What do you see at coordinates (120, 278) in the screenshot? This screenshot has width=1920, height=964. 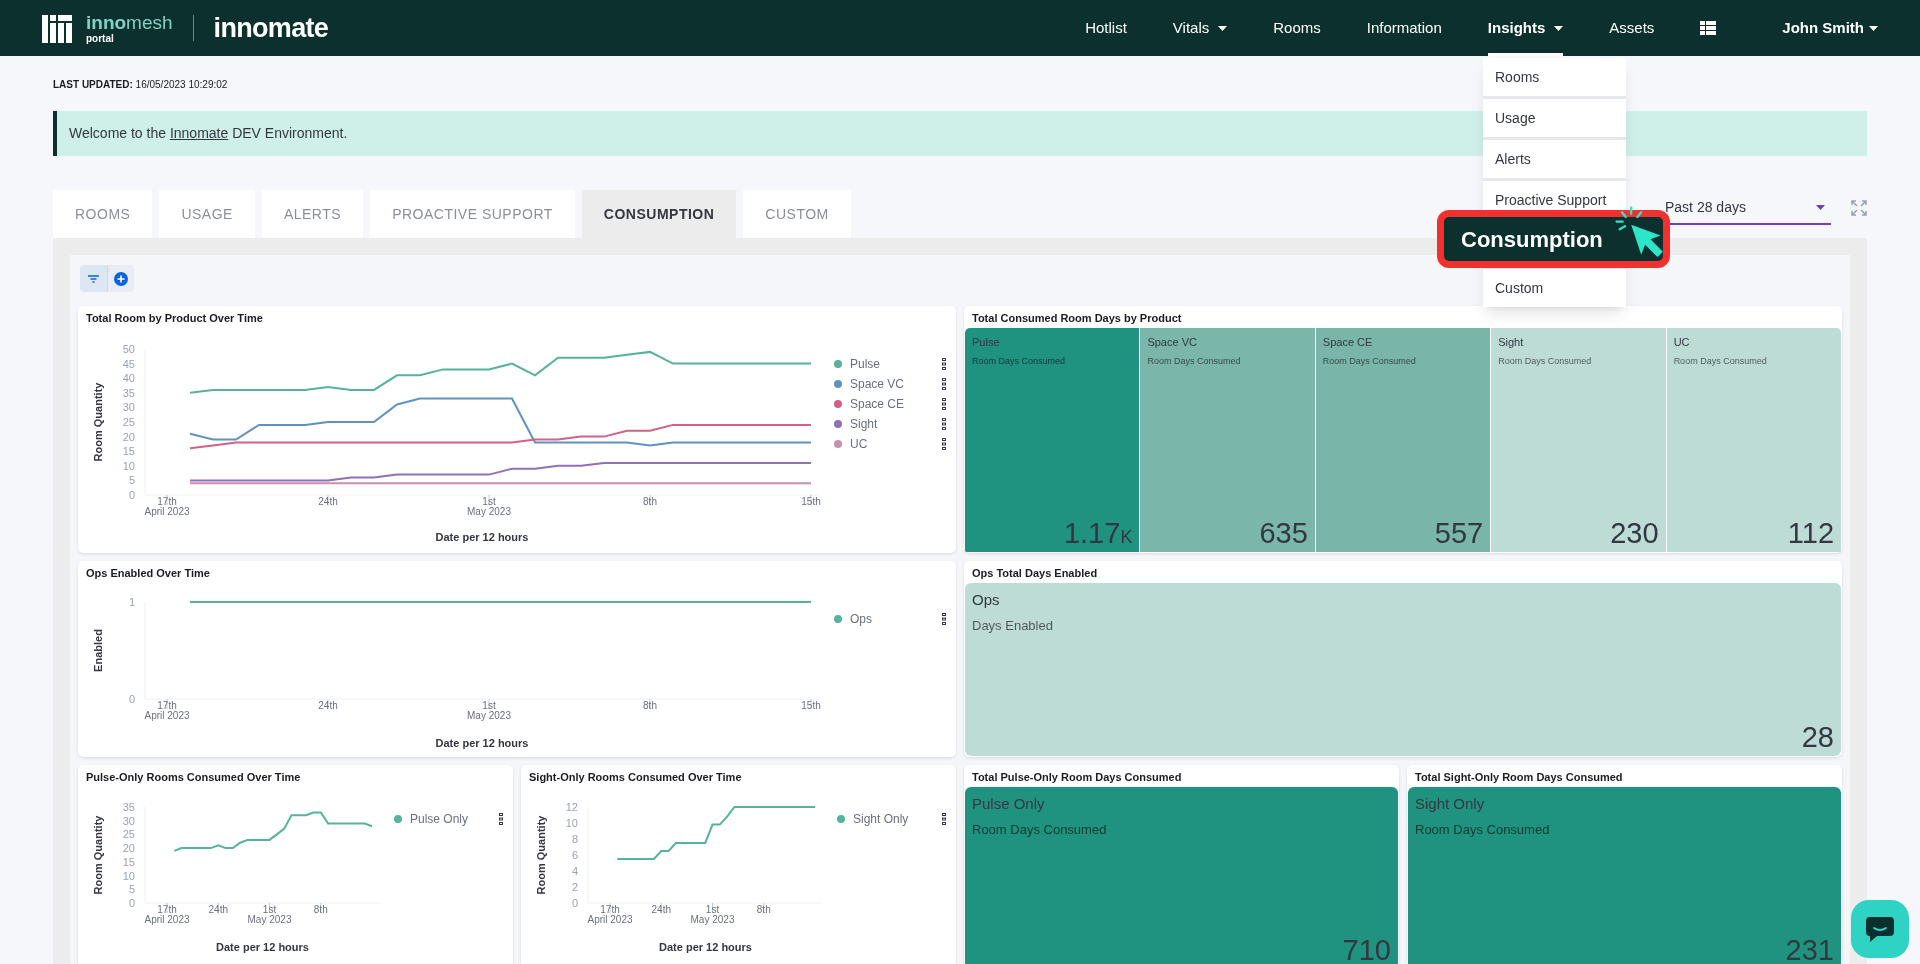 I see `add-button` at bounding box center [120, 278].